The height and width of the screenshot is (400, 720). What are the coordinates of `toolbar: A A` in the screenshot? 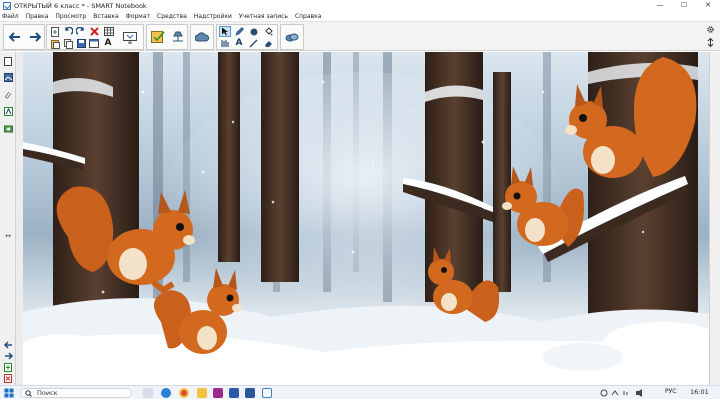 It's located at (360, 36).